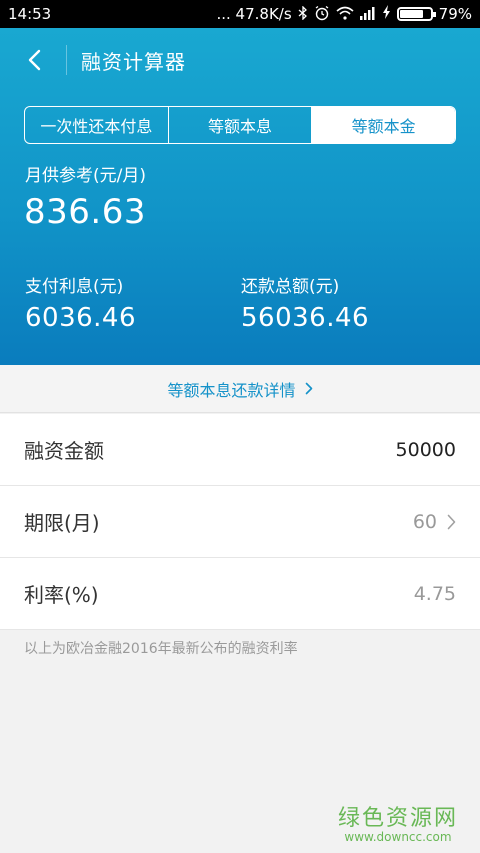 Image resolution: width=480 pixels, height=853 pixels. I want to click on repayment-method-tabs: 一次性还本付息 等额本息 等额本金, so click(240, 125).